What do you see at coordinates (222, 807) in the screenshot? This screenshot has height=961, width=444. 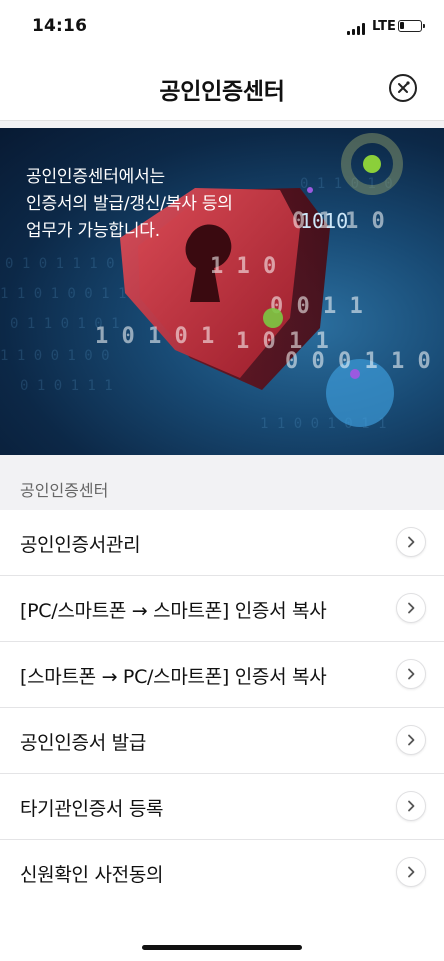 I see `menu-item-external-cert-register: 타기관인증서 등록` at bounding box center [222, 807].